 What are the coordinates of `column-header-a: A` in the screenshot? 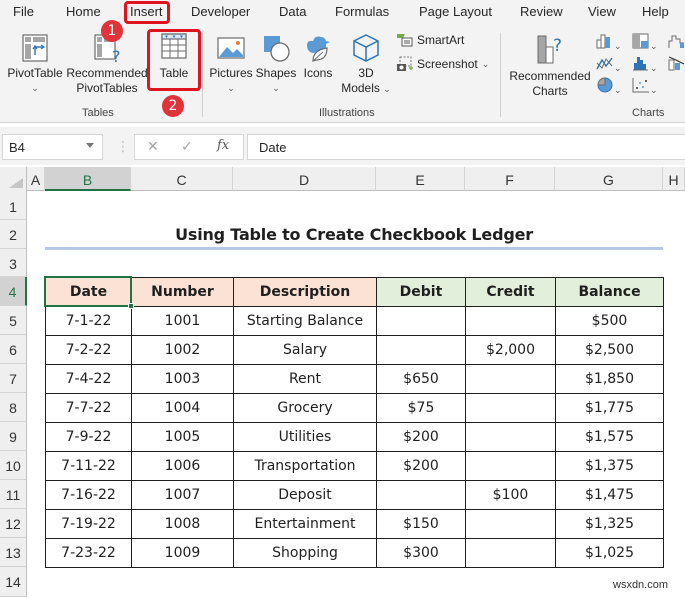 It's located at (36, 179).